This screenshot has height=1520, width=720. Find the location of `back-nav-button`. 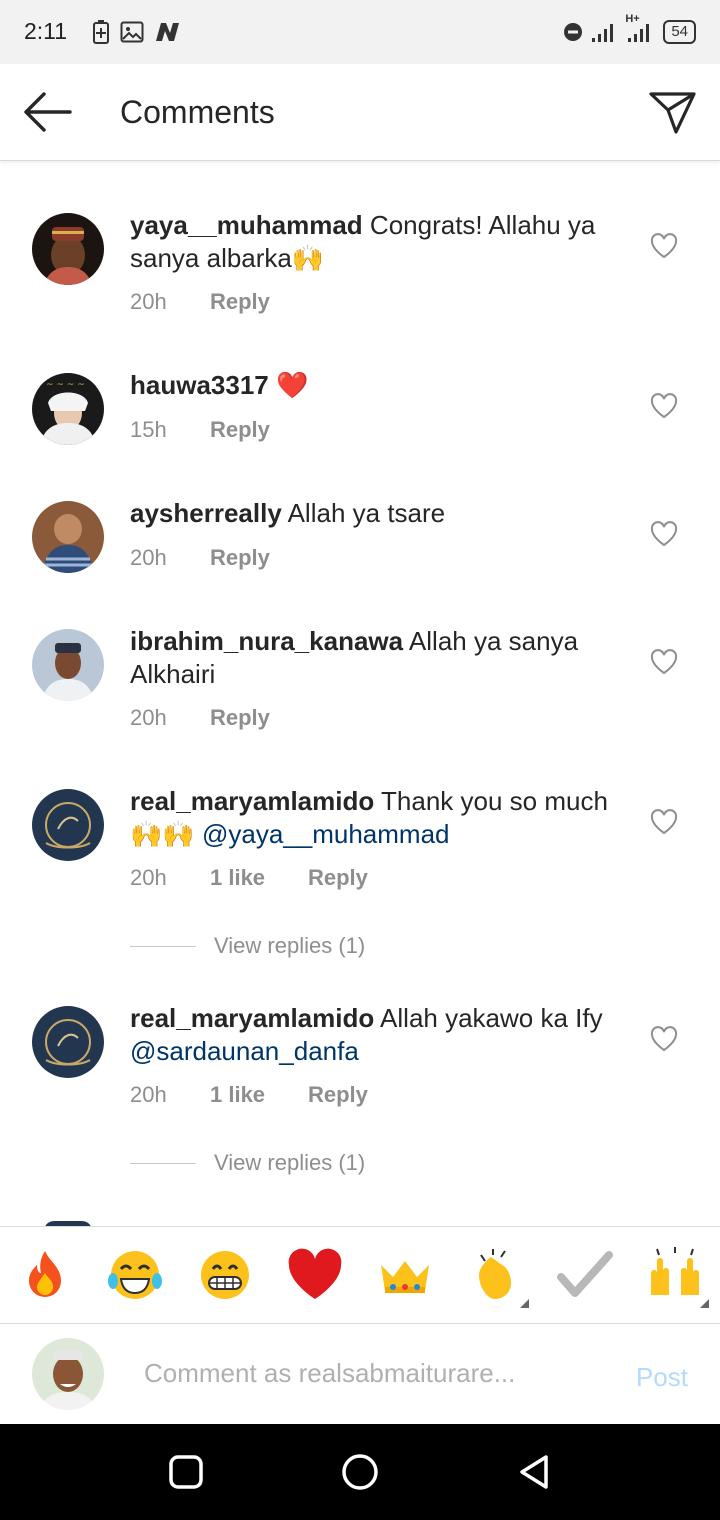

back-nav-button is located at coordinates (534, 1472).